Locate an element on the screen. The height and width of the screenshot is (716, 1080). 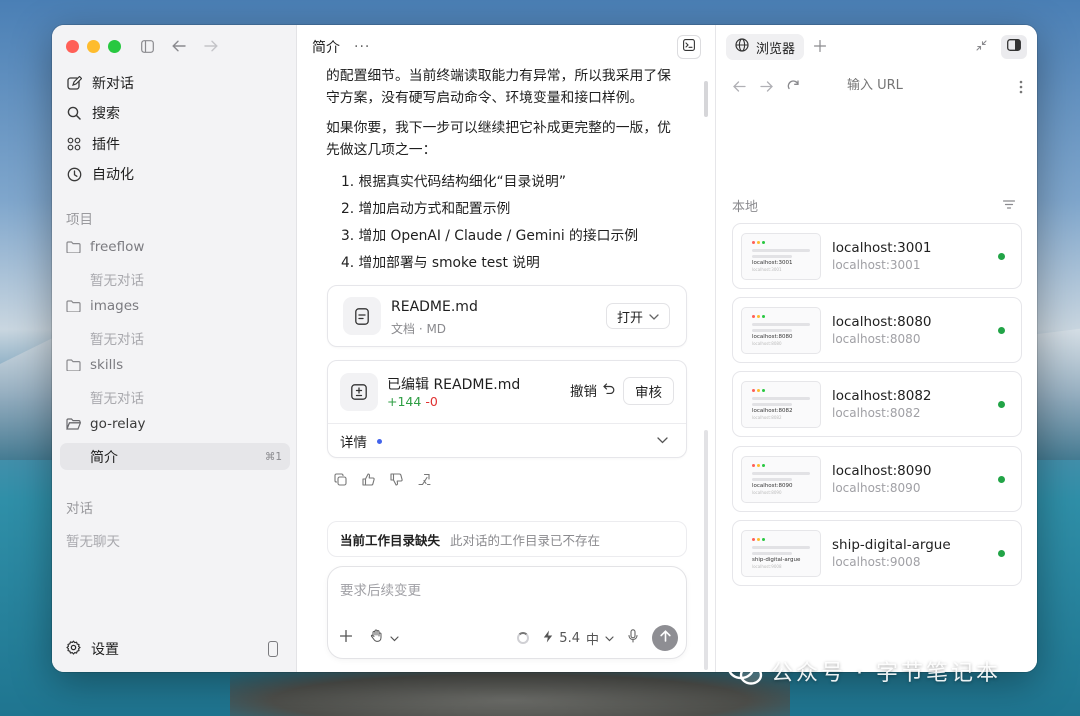
model-selector: 5.4 中 is located at coordinates (578, 638).